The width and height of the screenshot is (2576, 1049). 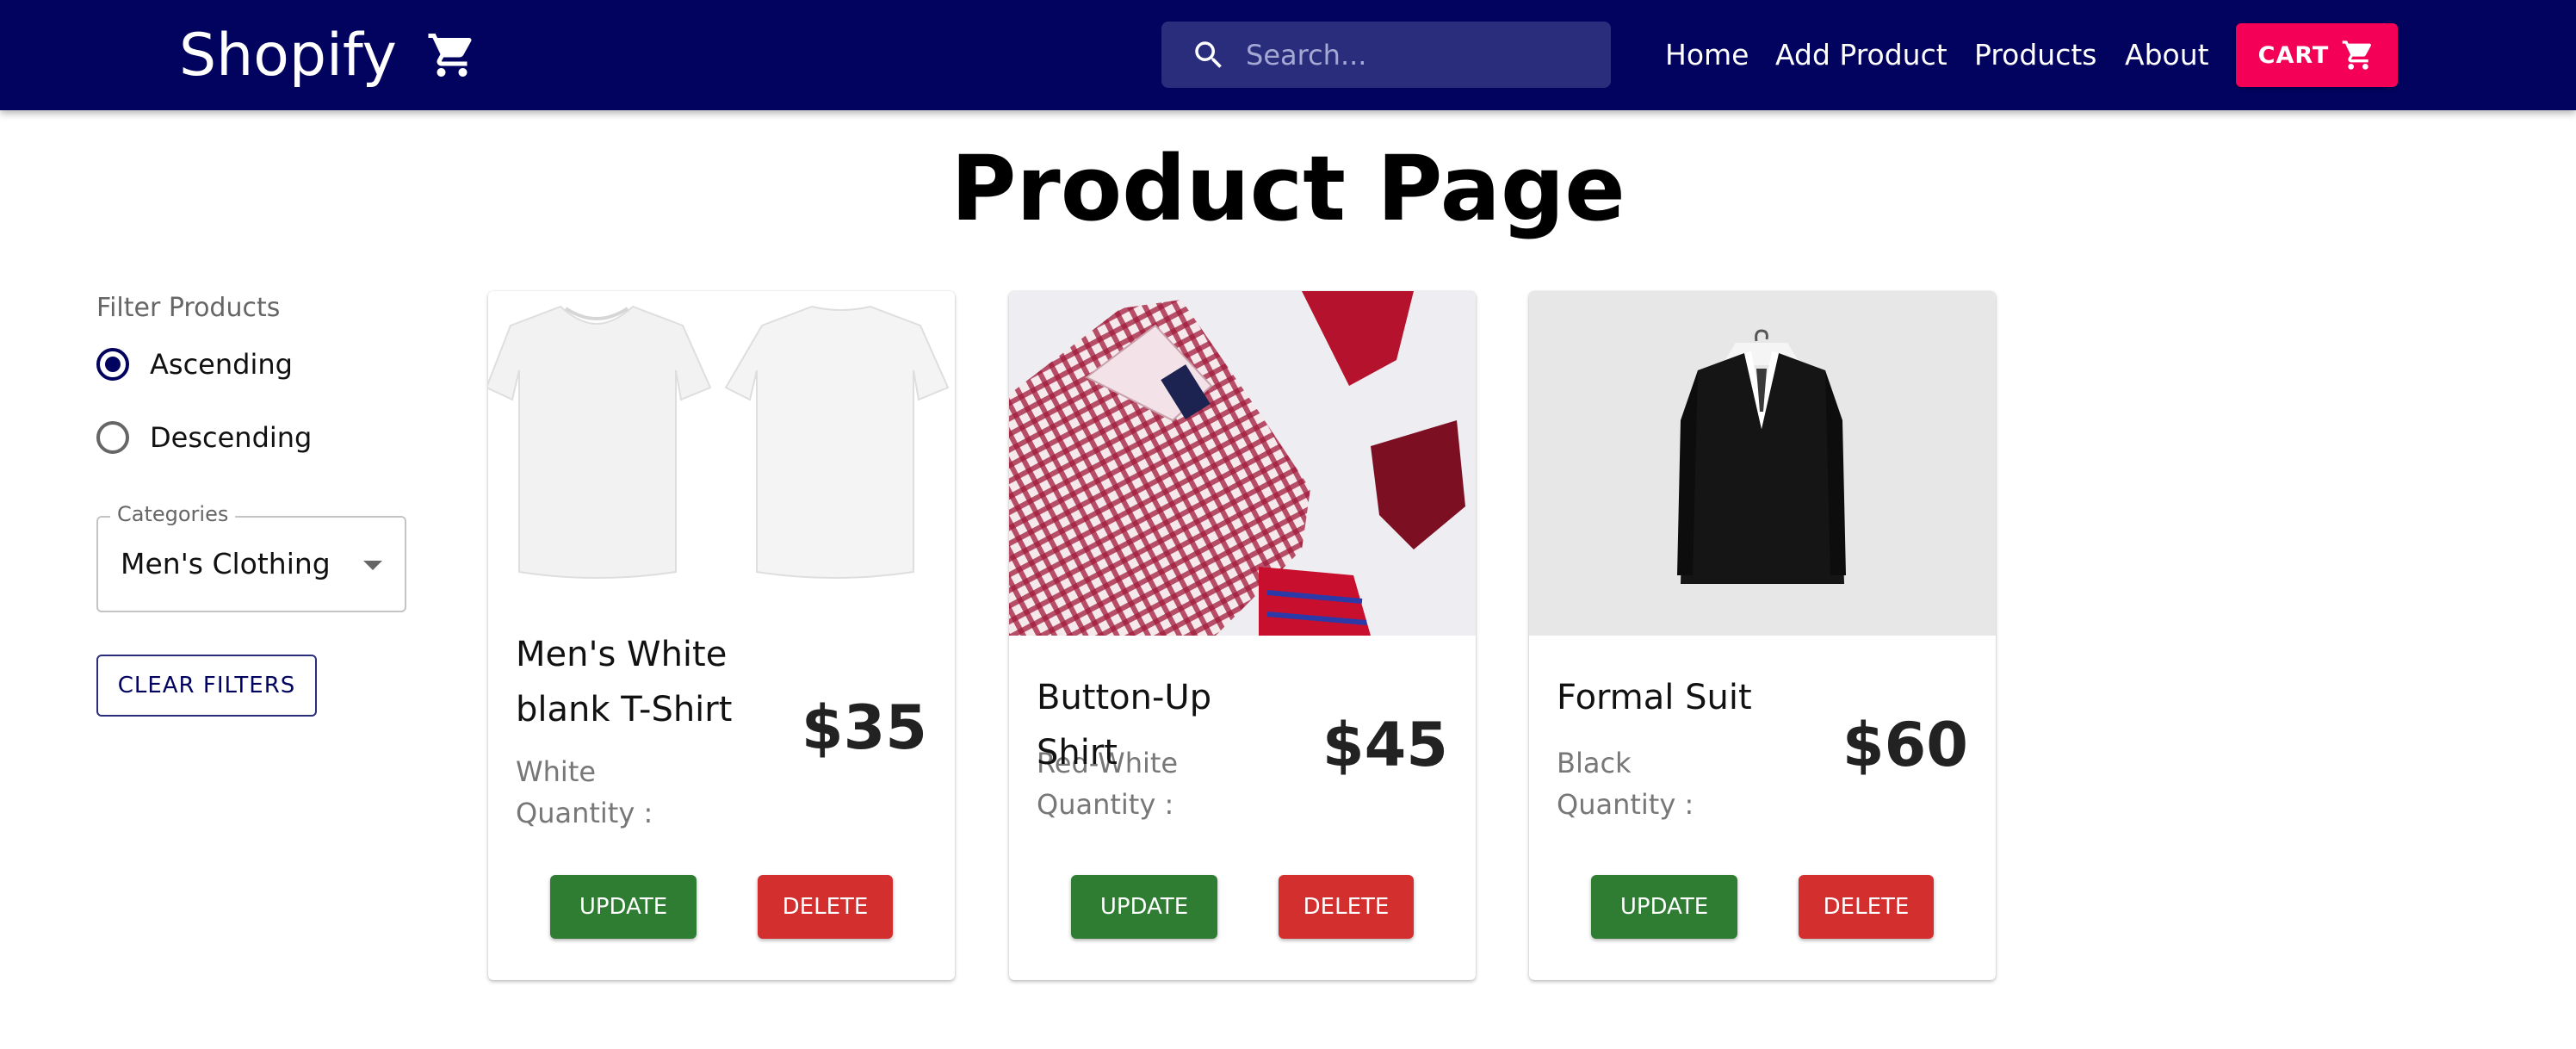 I want to click on categories-value: Men's Clothing, so click(x=226, y=563).